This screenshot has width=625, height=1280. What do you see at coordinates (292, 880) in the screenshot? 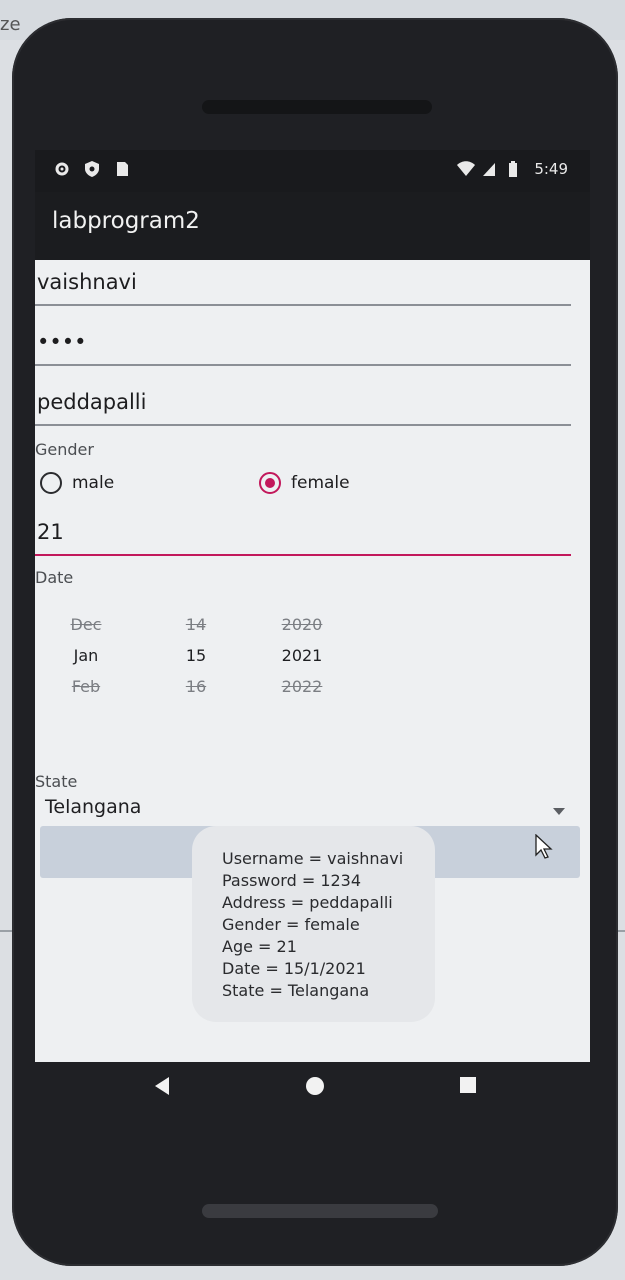
I see `toast-line: Password = 1234` at bounding box center [292, 880].